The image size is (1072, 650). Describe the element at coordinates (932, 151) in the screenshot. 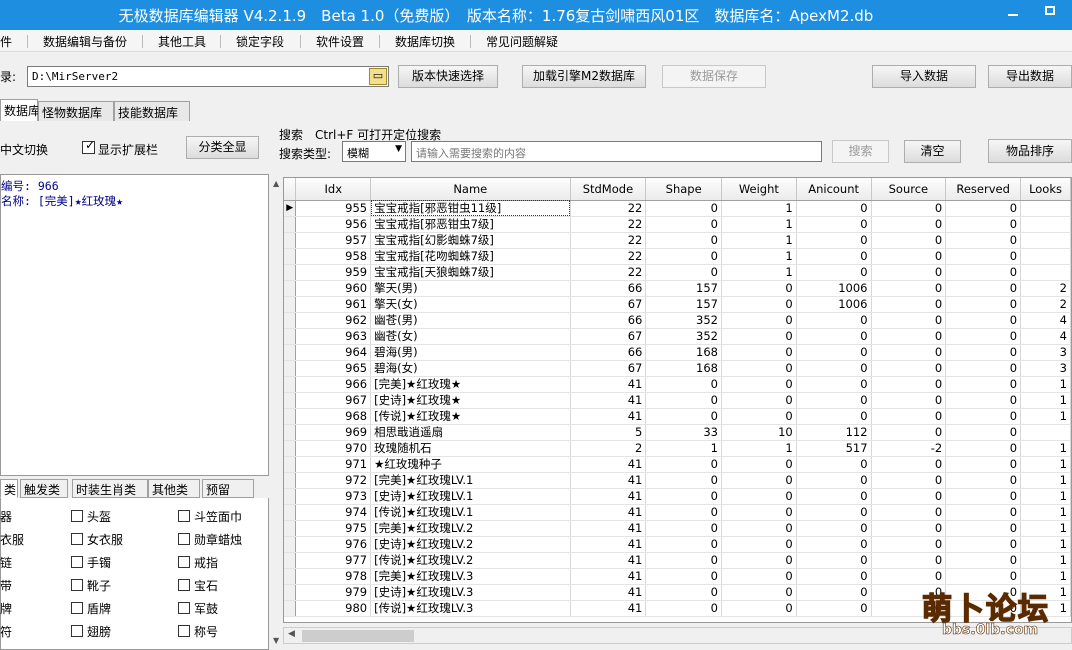

I see `clear-button: 清空` at that location.